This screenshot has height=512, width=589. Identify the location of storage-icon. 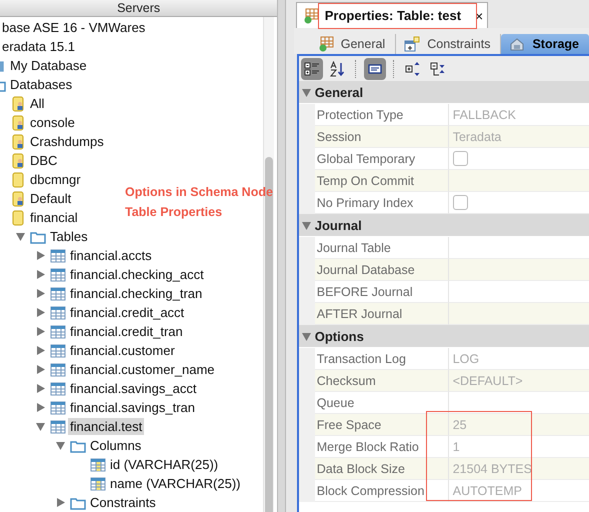
(517, 44).